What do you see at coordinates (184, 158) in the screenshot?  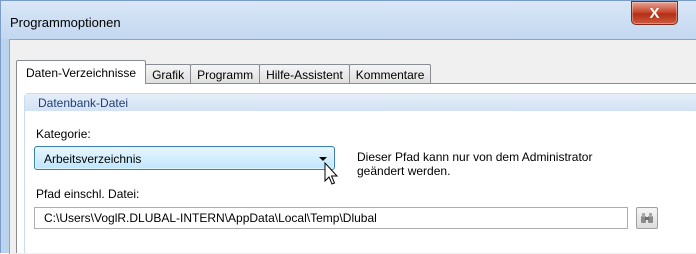 I see `kategorie-dropdown: Arbeitsverzeichnis` at bounding box center [184, 158].